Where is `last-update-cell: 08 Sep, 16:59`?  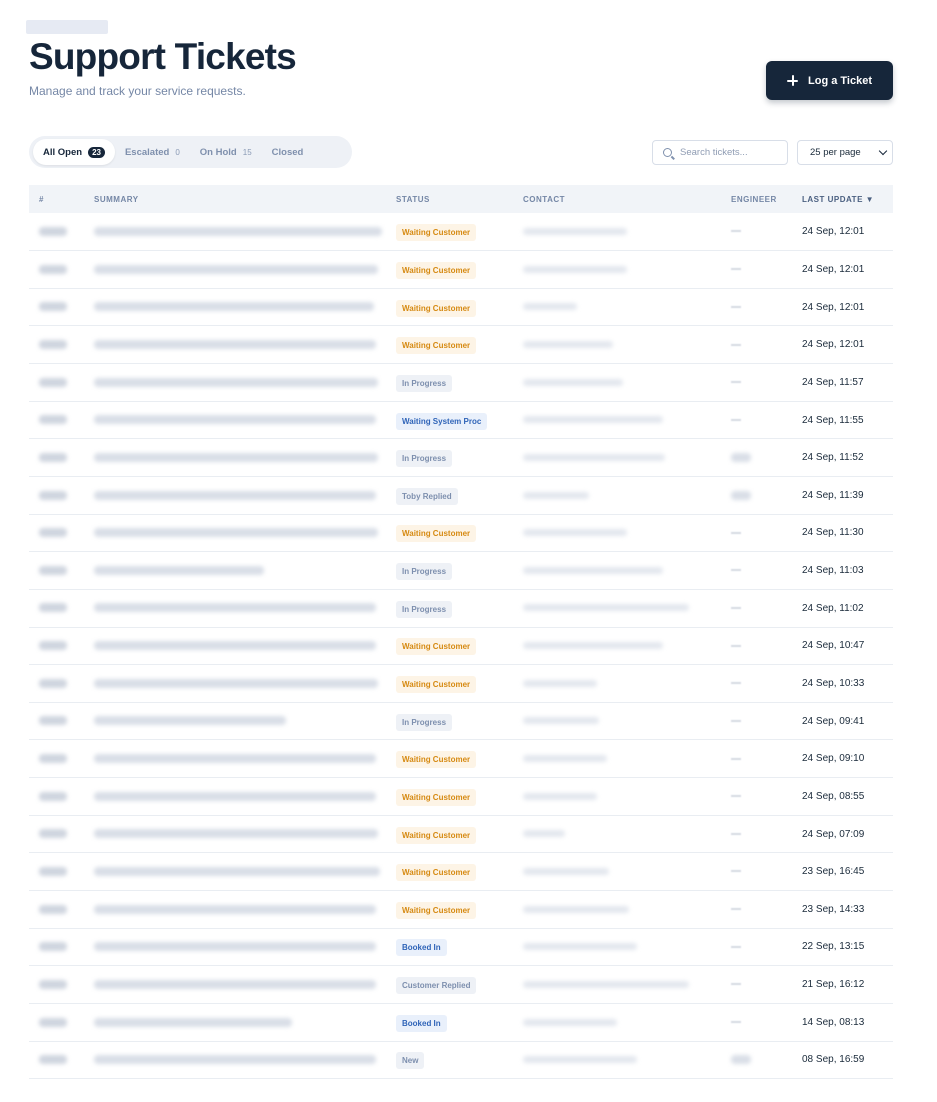 last-update-cell: 08 Sep, 16:59 is located at coordinates (833, 1060).